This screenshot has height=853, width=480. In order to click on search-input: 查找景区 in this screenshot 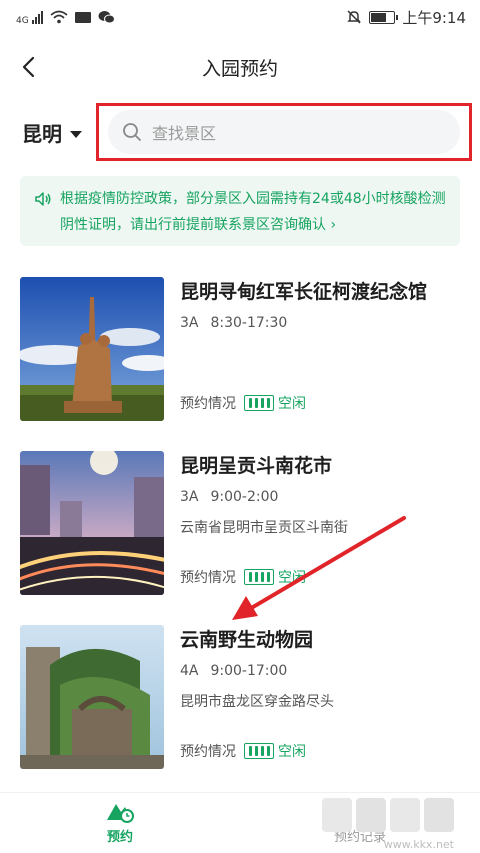, I will do `click(284, 132)`.